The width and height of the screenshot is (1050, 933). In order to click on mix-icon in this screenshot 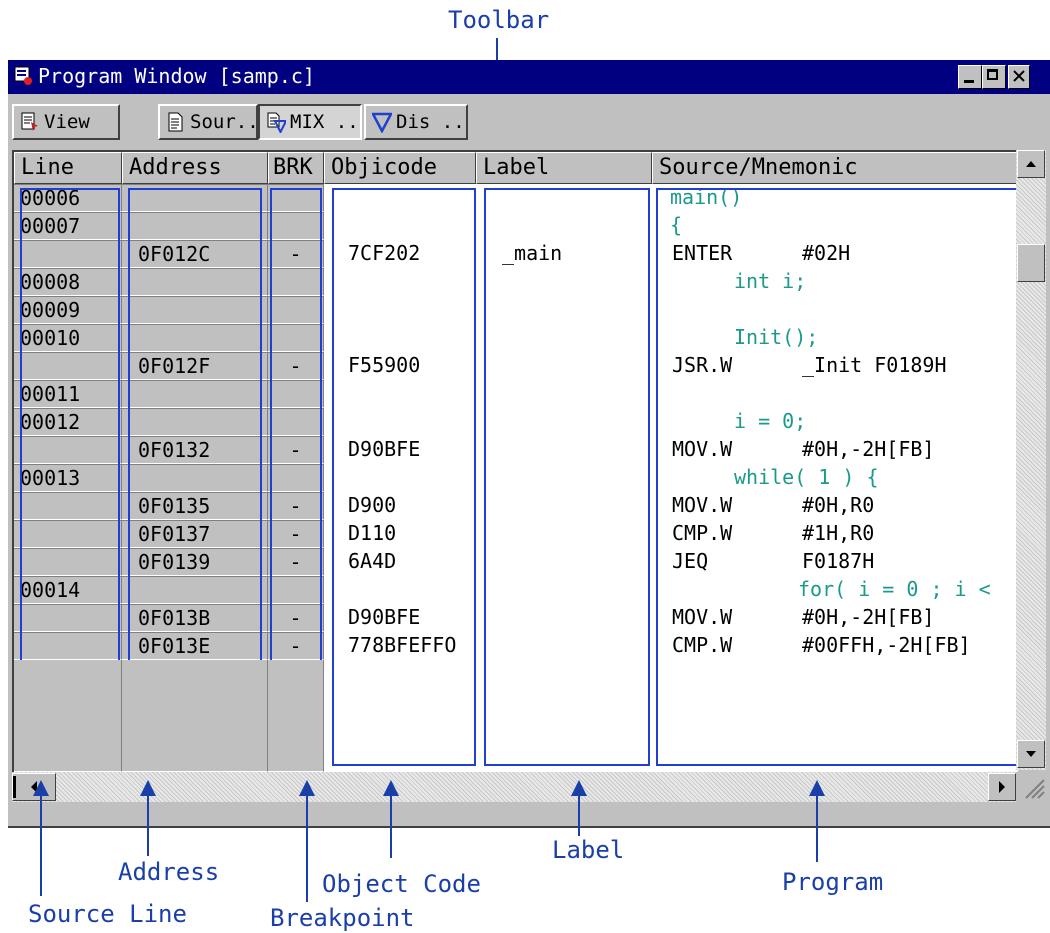, I will do `click(276, 122)`.